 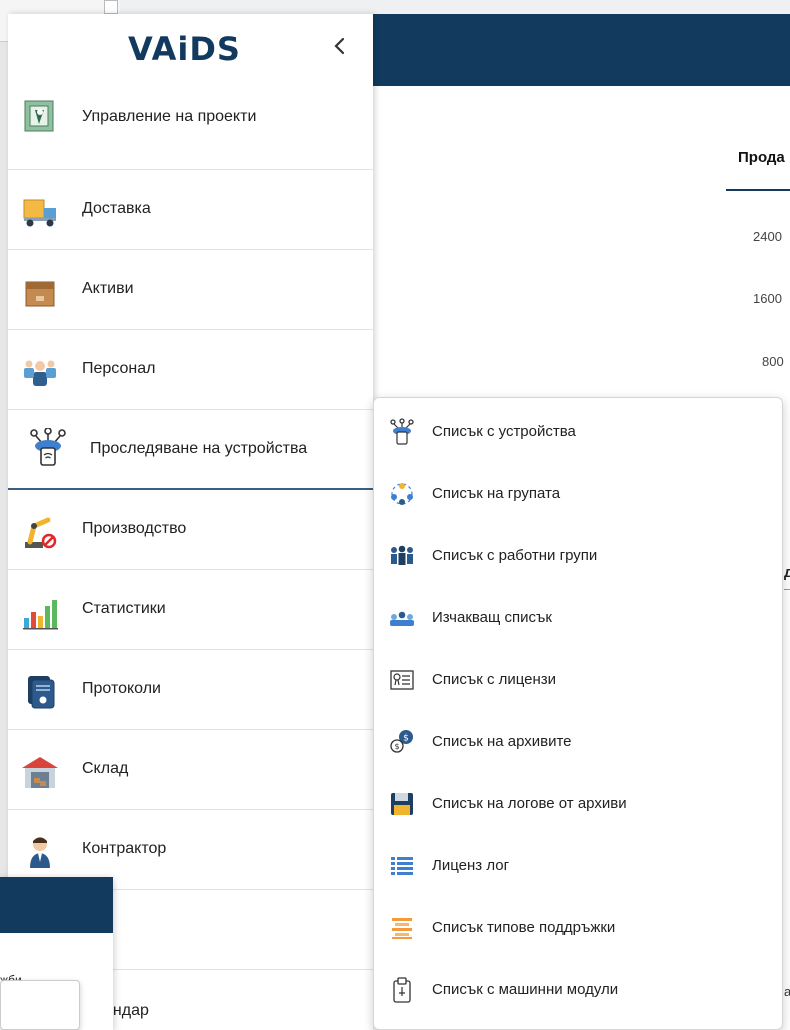 I want to click on floppy-disk-icon, so click(x=402, y=804).